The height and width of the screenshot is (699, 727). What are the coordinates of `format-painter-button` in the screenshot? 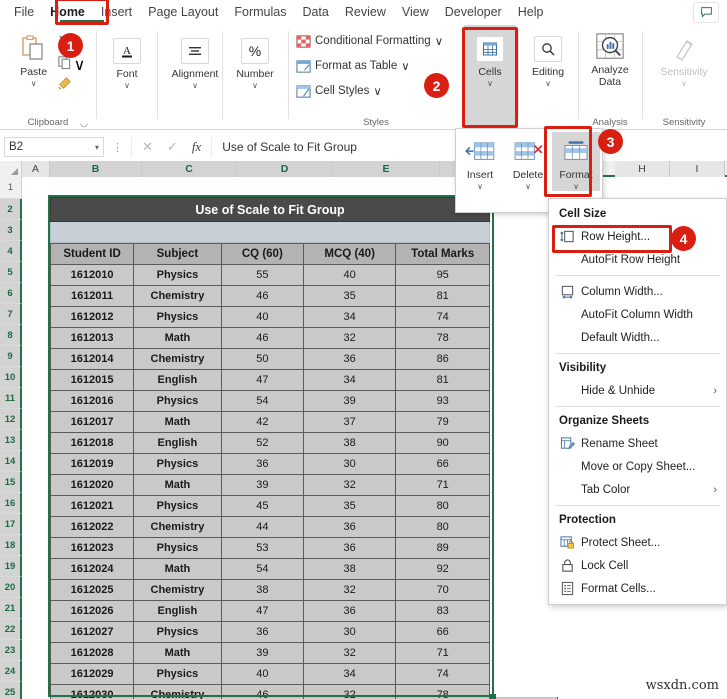 It's located at (71, 86).